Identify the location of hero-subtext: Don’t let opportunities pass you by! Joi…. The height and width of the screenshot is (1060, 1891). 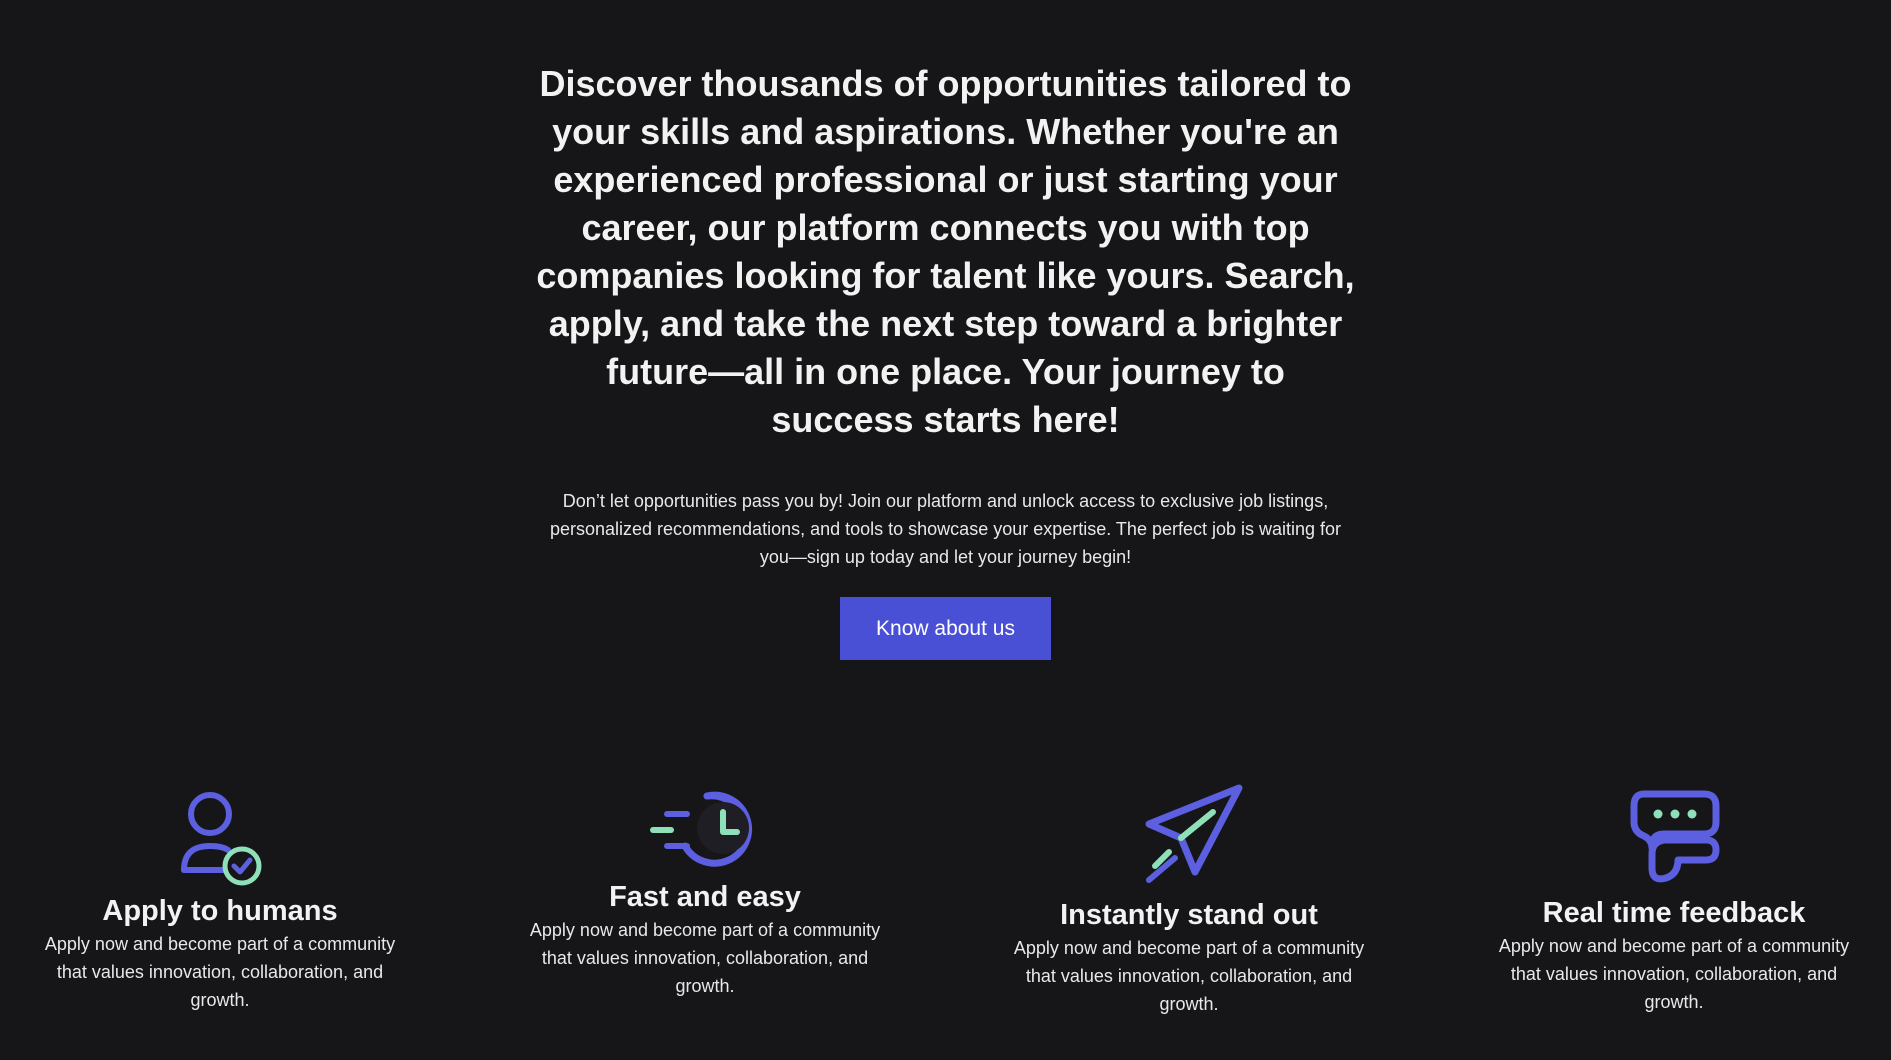
(945, 529).